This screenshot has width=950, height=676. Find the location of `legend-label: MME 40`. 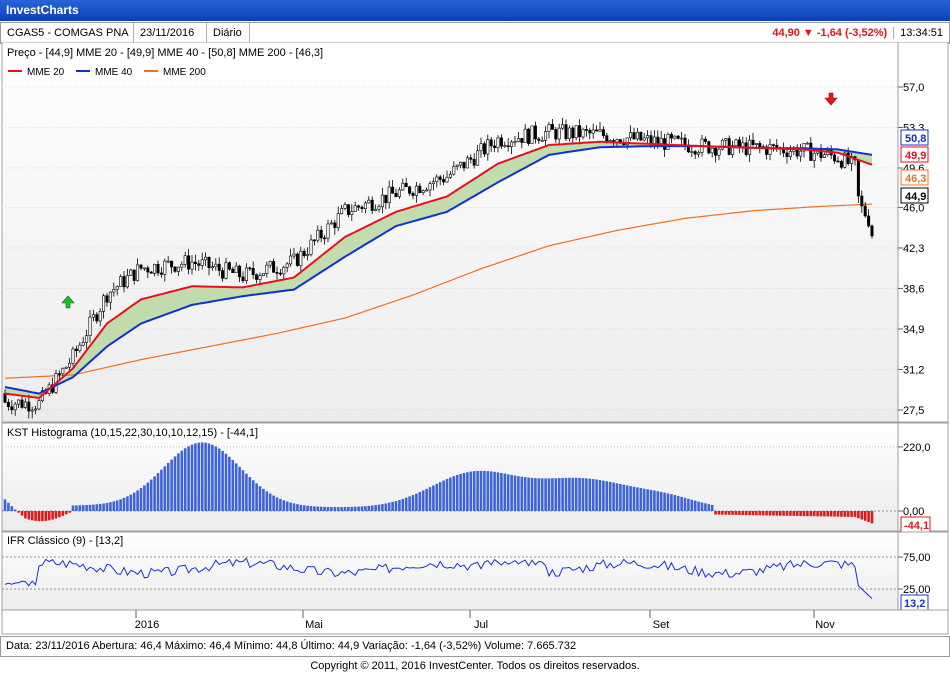

legend-label: MME 40 is located at coordinates (114, 72).